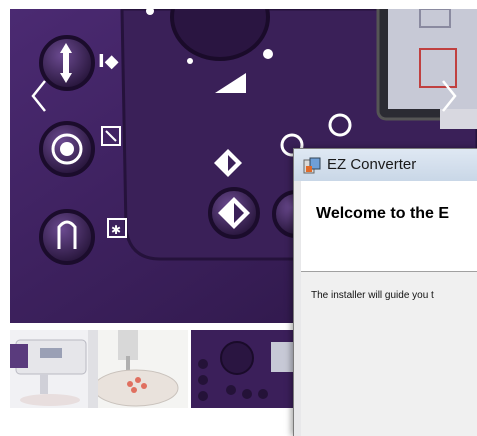 The image size is (477, 436). I want to click on svg-text: I◆, so click(108, 61).